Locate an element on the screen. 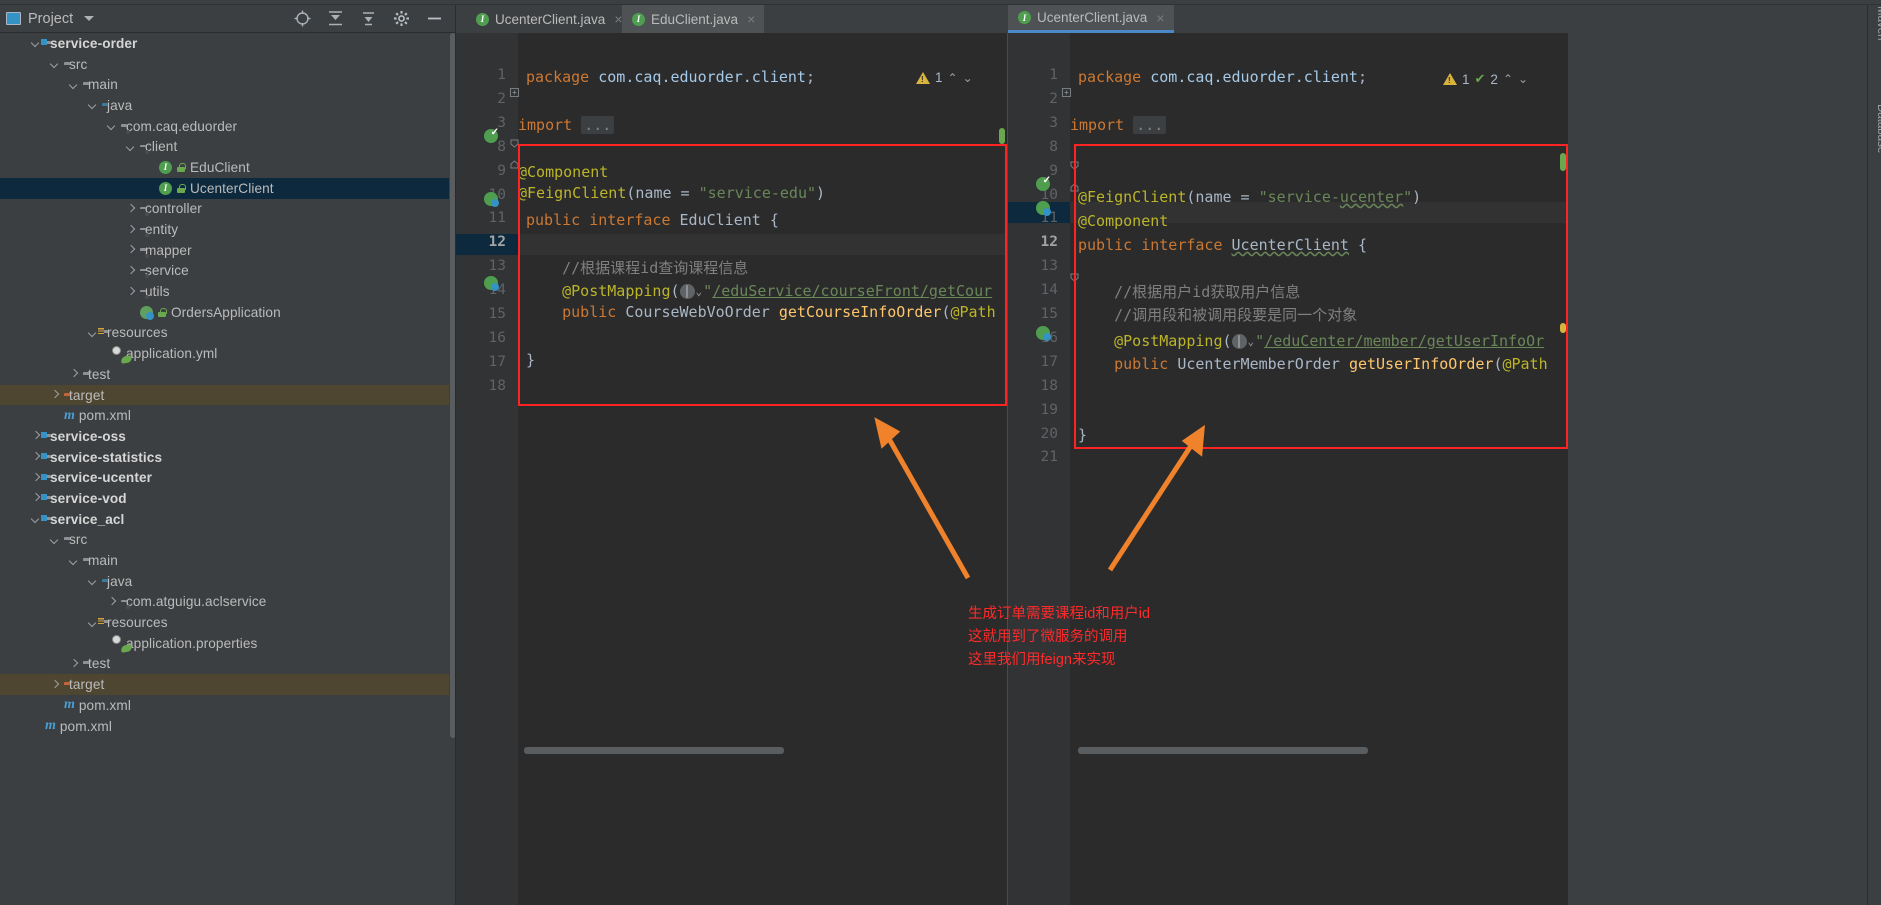 Image resolution: width=1881 pixels, height=905 pixels. spring-bean-icon is located at coordinates (491, 199).